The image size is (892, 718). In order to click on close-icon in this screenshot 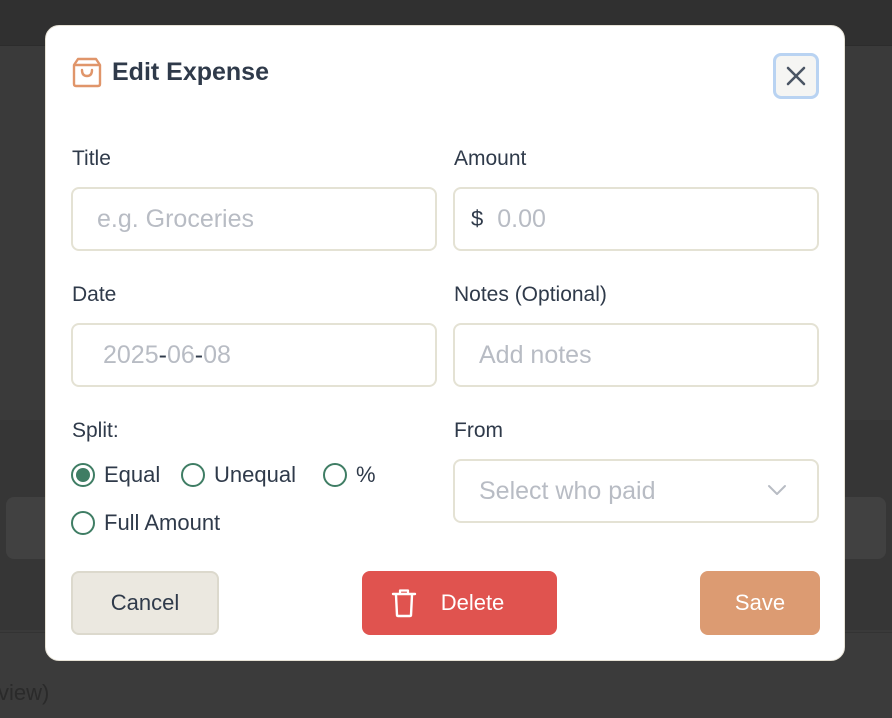, I will do `click(796, 76)`.